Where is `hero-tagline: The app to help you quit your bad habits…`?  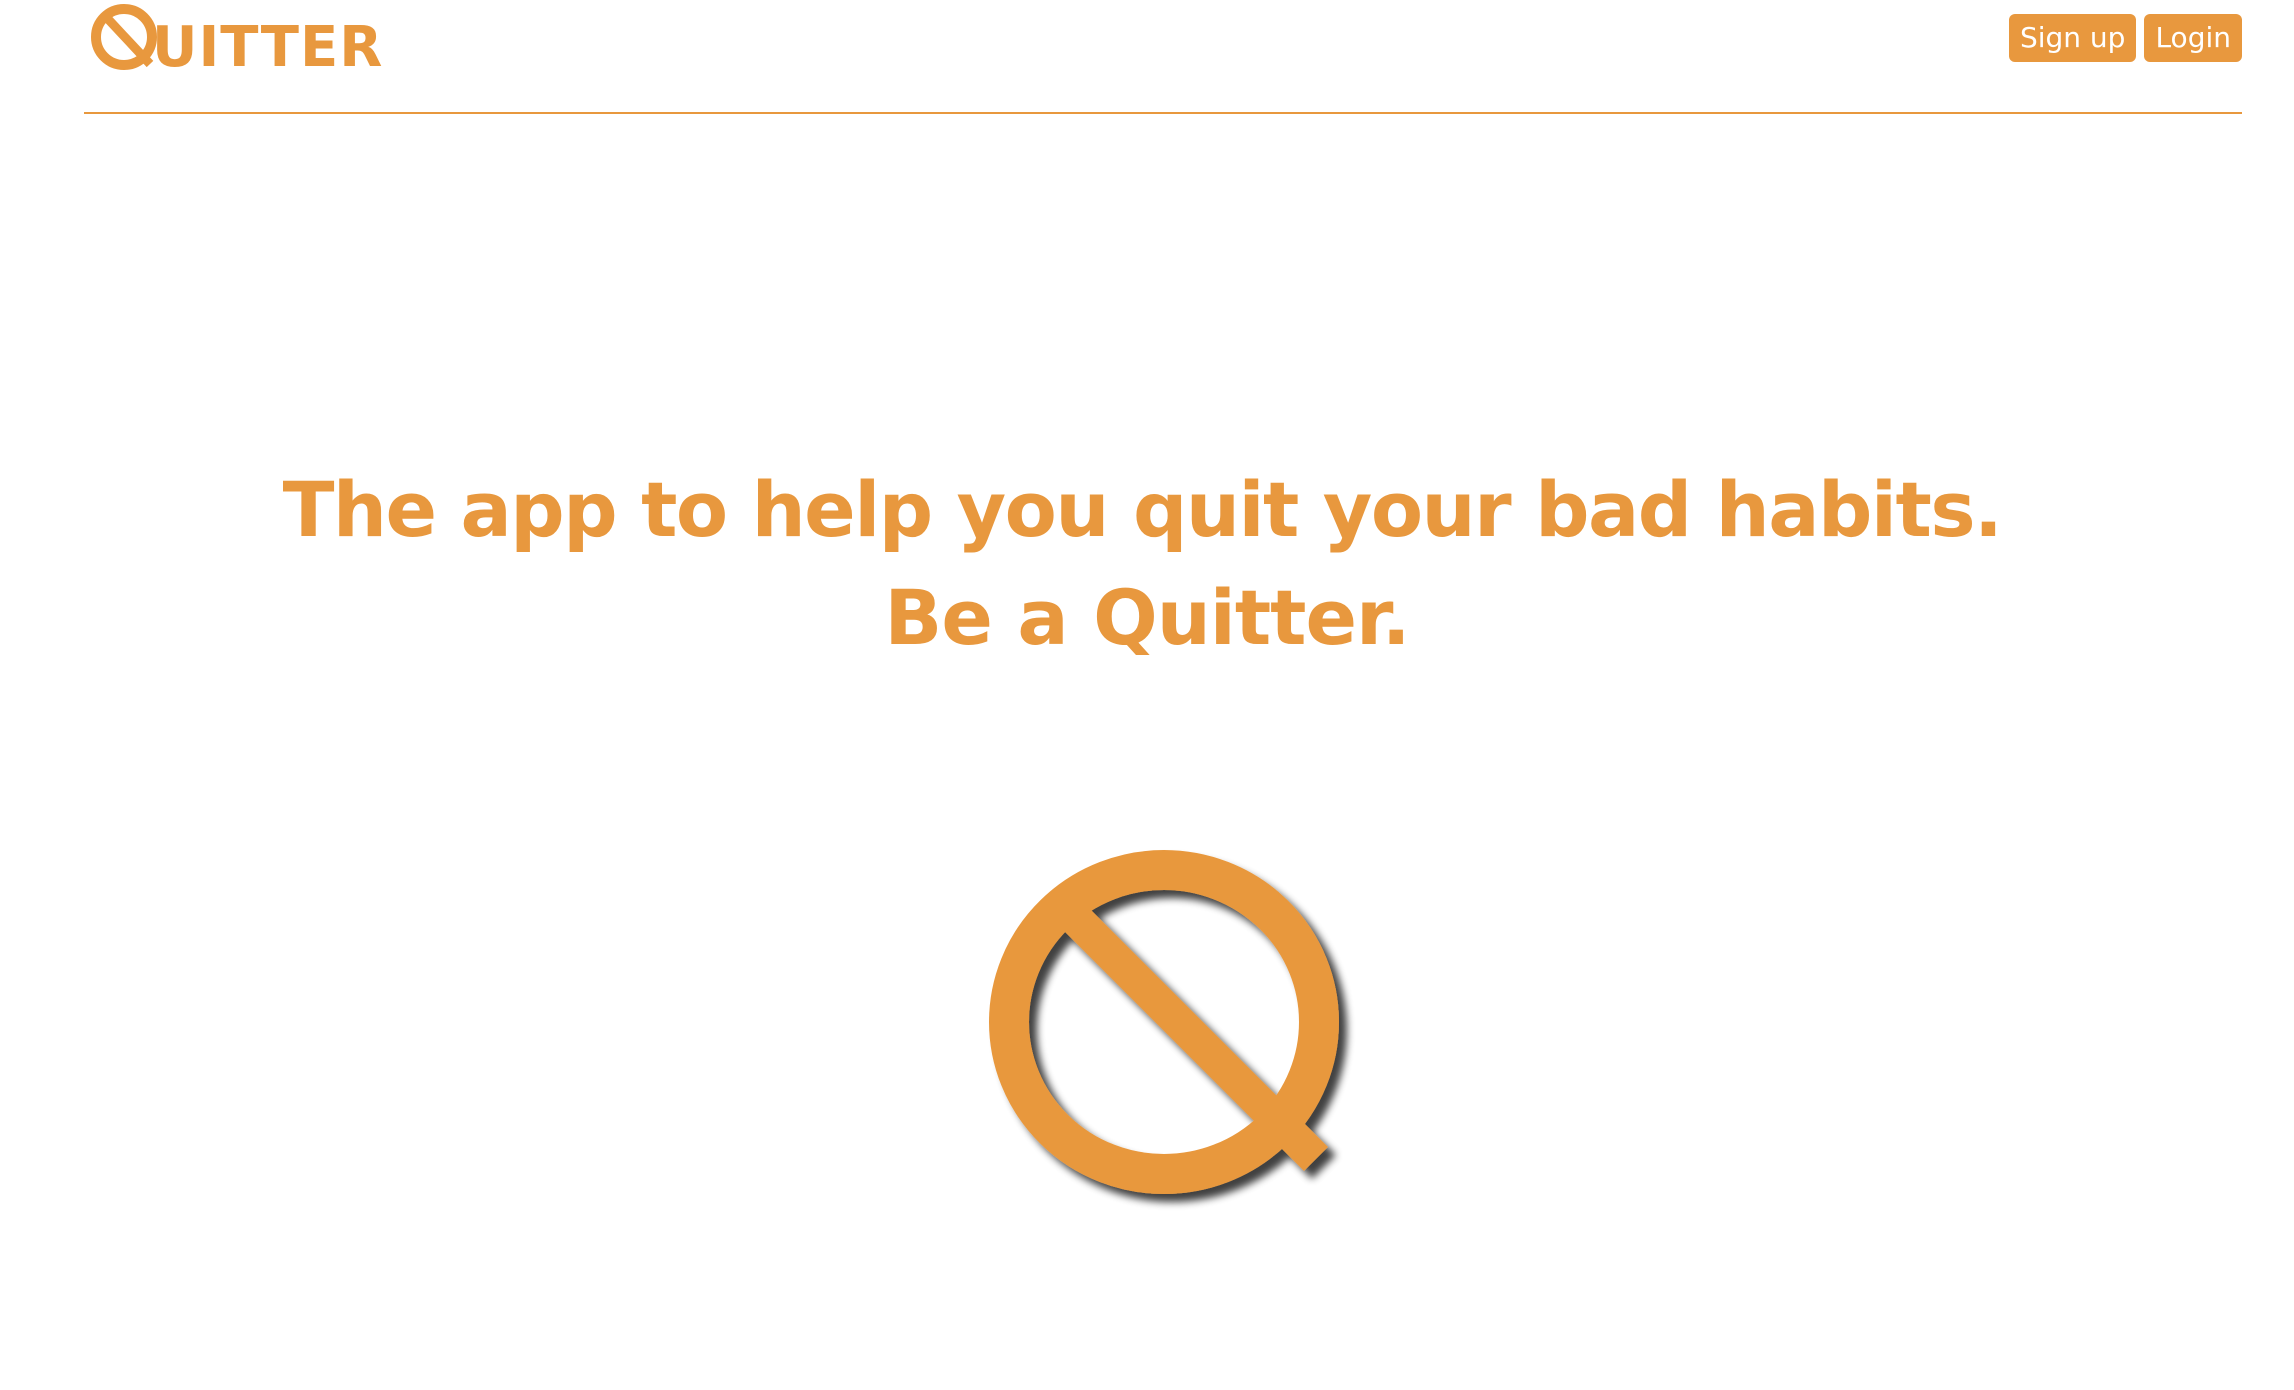 hero-tagline: The app to help you quit your bad habits… is located at coordinates (1142, 509).